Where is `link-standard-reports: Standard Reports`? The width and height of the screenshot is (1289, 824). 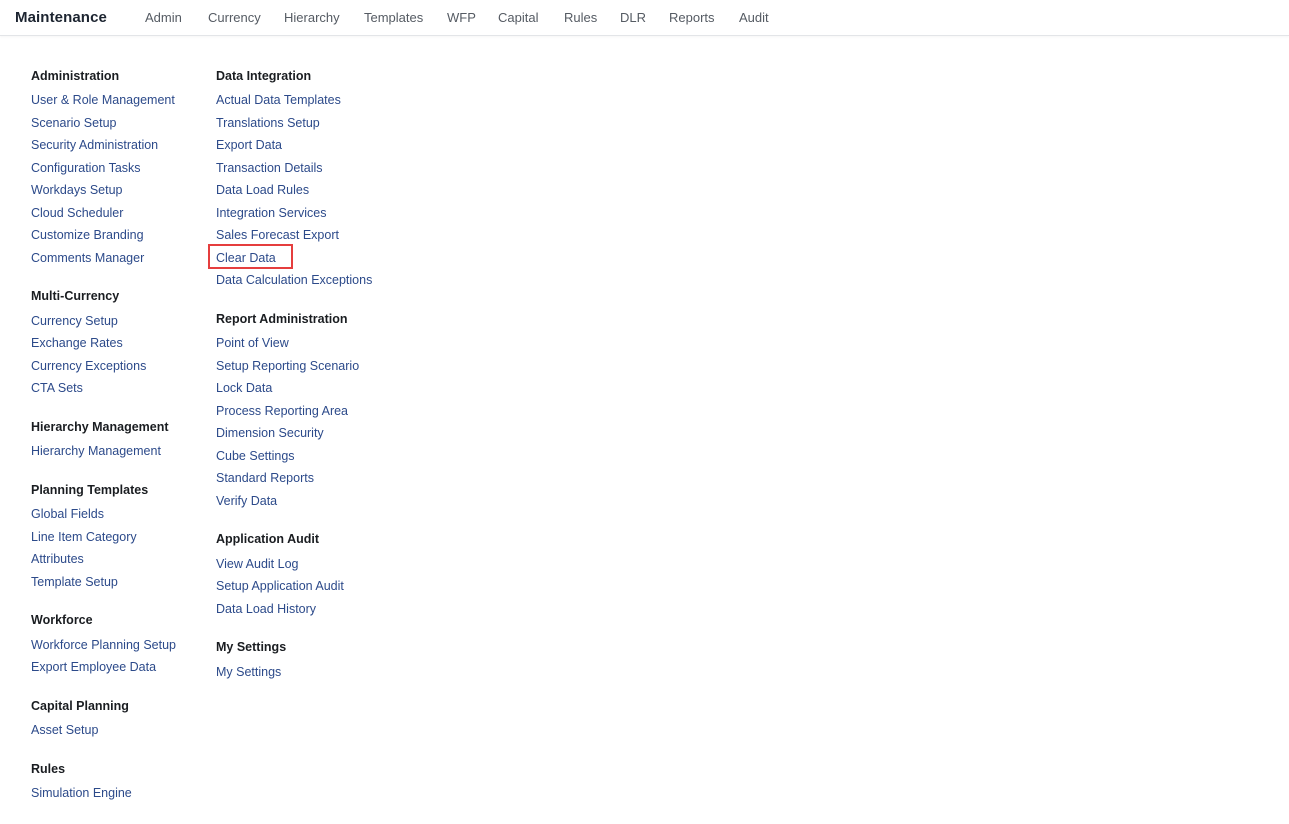
link-standard-reports: Standard Reports is located at coordinates (265, 478).